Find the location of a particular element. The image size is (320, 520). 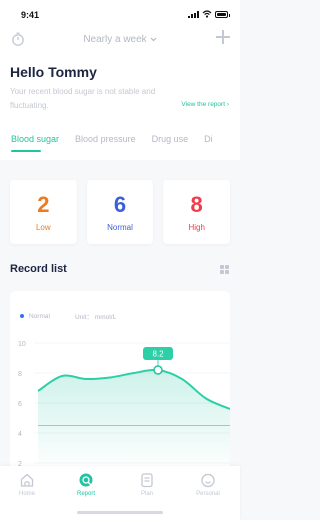

view-report-label: View the report is located at coordinates (203, 104).